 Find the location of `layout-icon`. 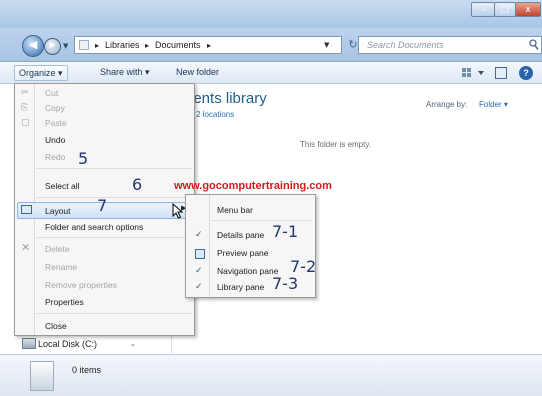

layout-icon is located at coordinates (26, 209).